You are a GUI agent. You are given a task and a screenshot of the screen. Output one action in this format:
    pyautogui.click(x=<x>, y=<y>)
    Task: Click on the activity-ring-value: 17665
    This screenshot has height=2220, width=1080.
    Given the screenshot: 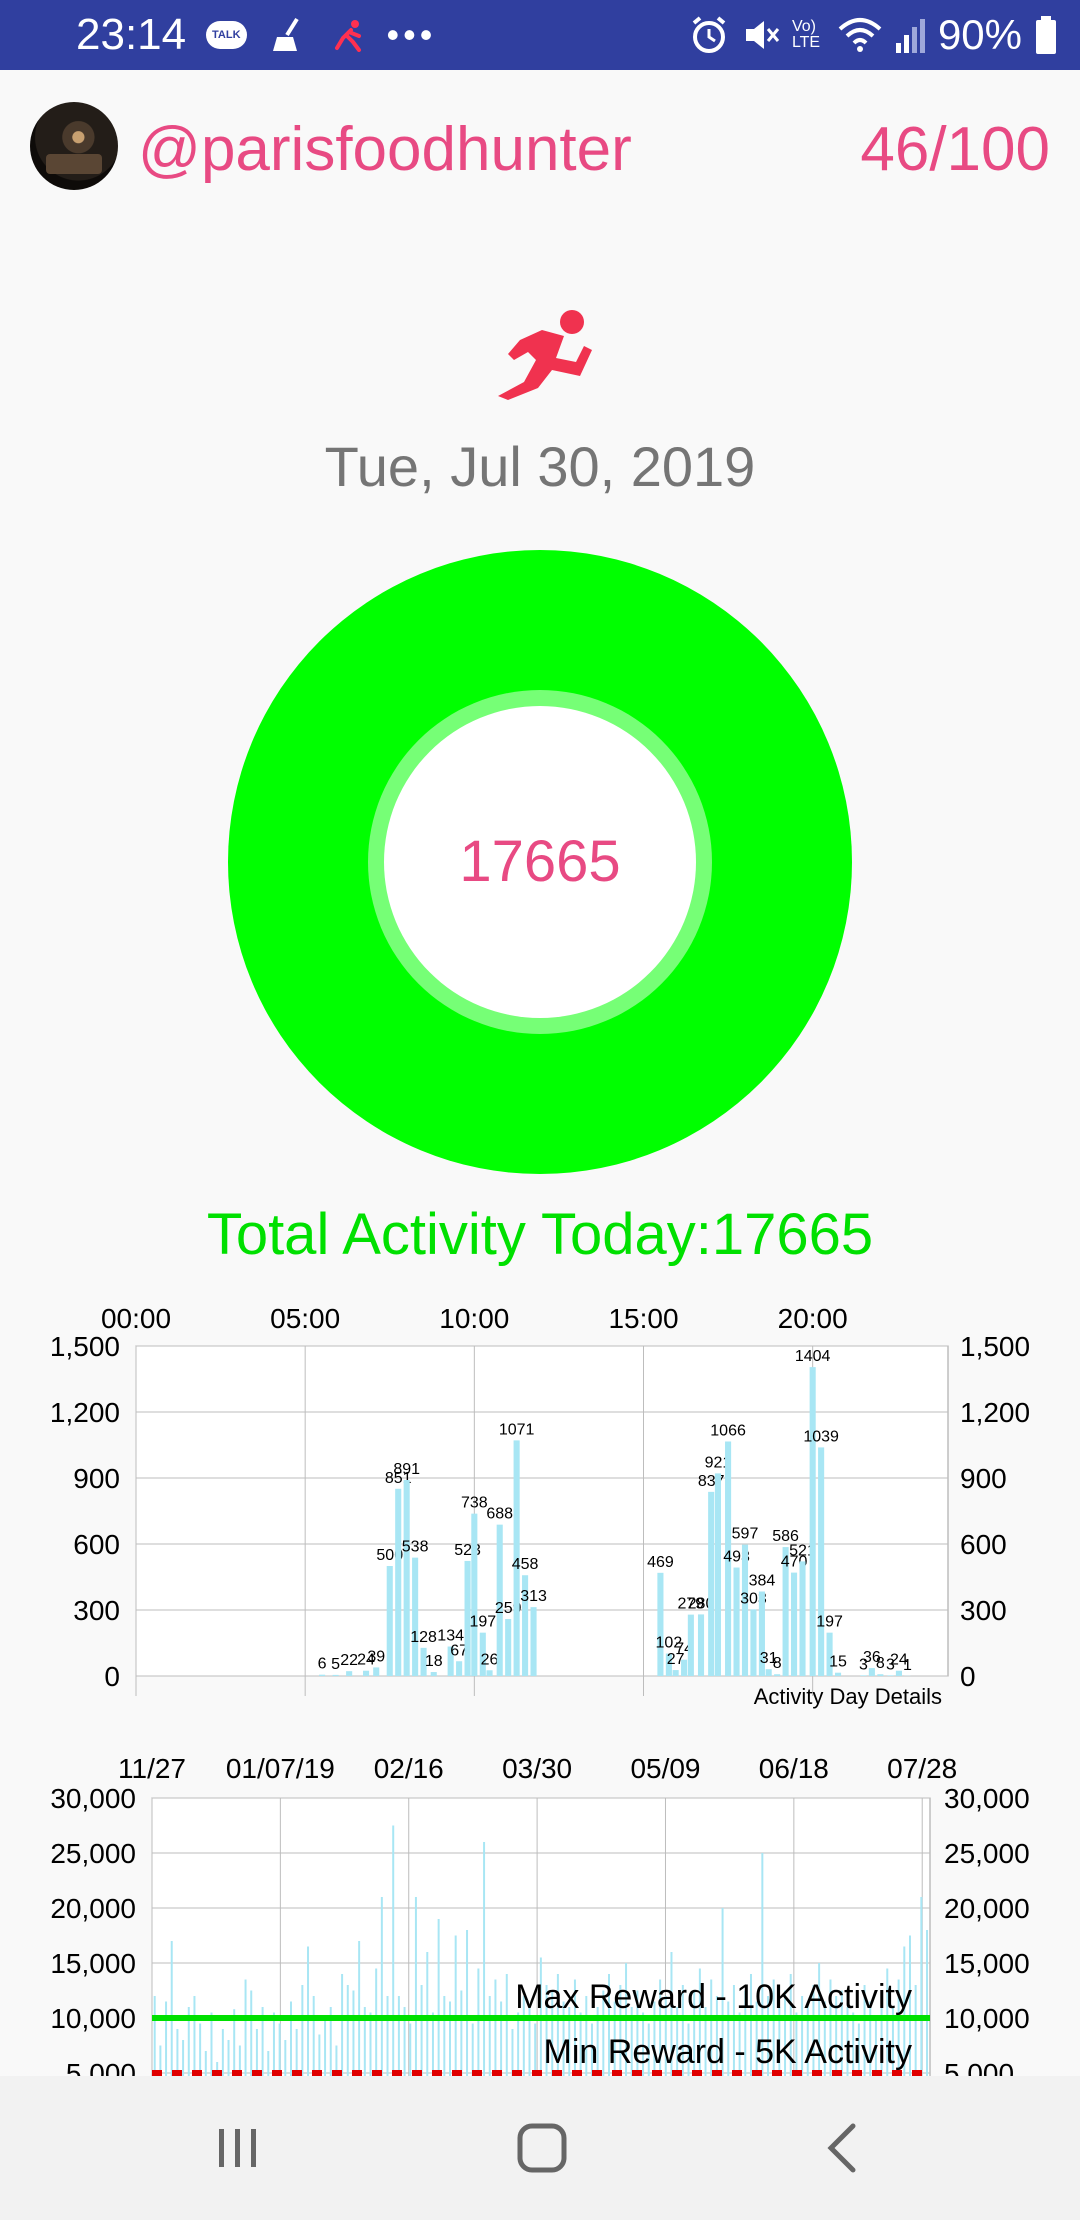 What is the action you would take?
    pyautogui.click(x=540, y=861)
    